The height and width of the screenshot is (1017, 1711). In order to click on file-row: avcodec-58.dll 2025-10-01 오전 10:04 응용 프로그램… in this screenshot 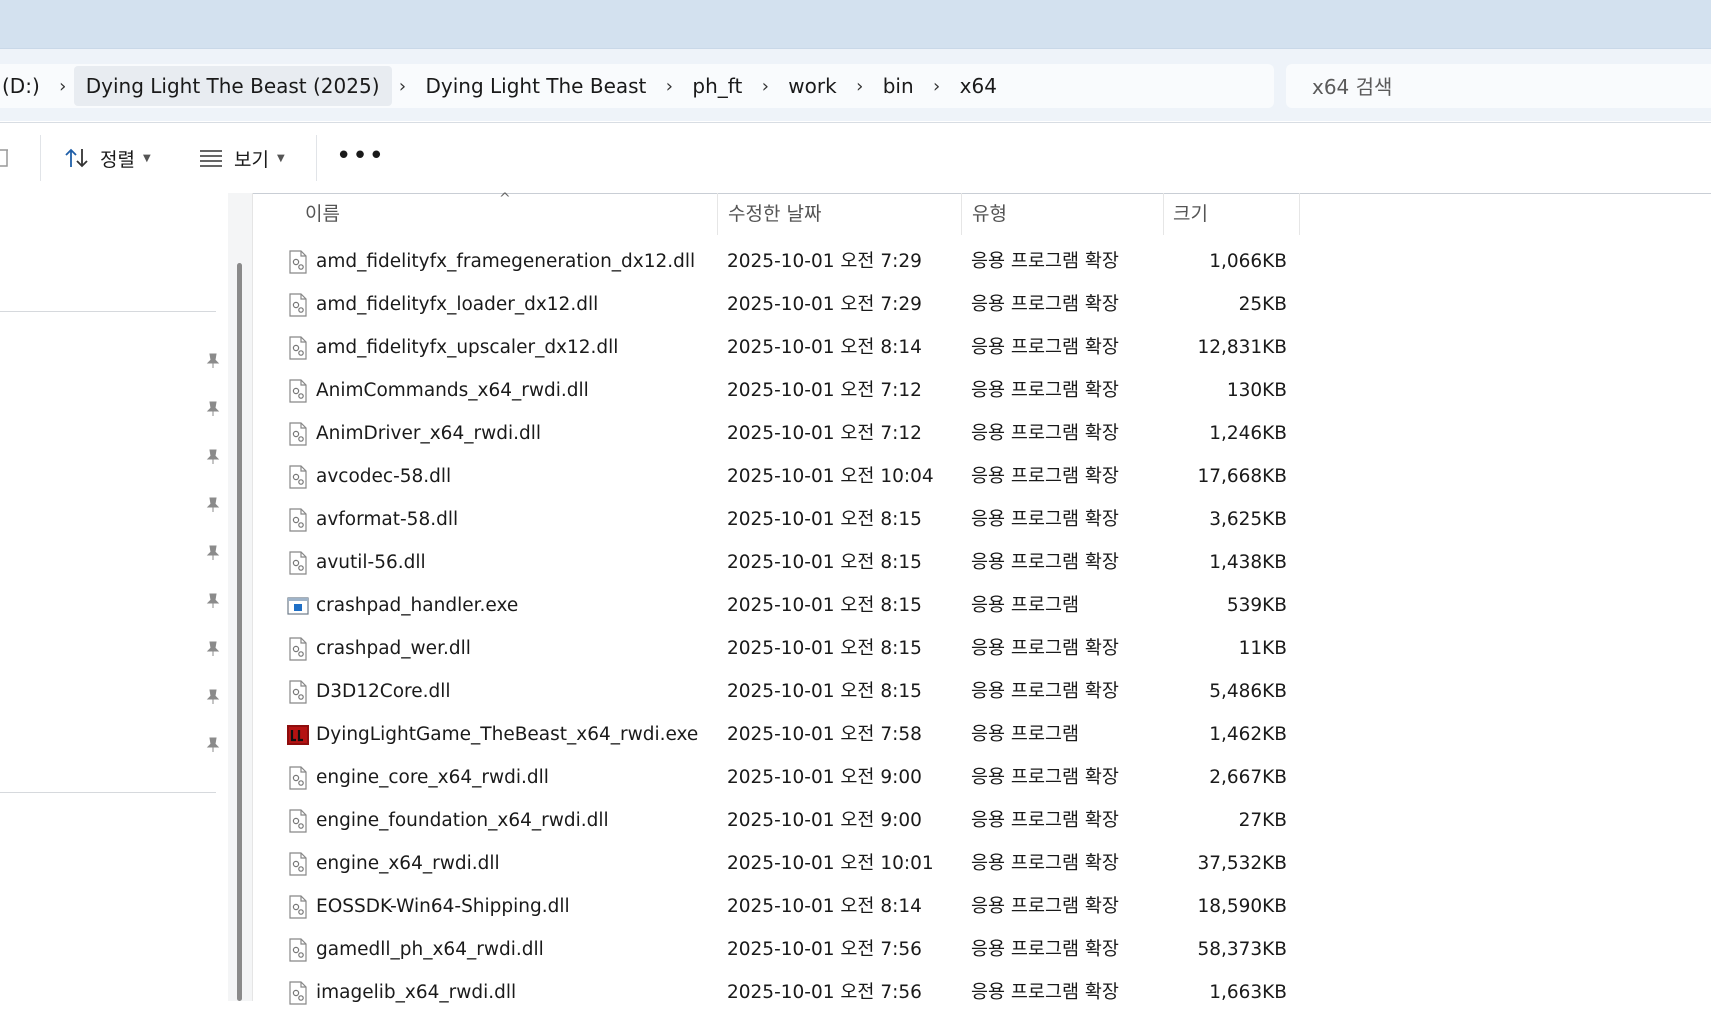, I will do `click(776, 479)`.